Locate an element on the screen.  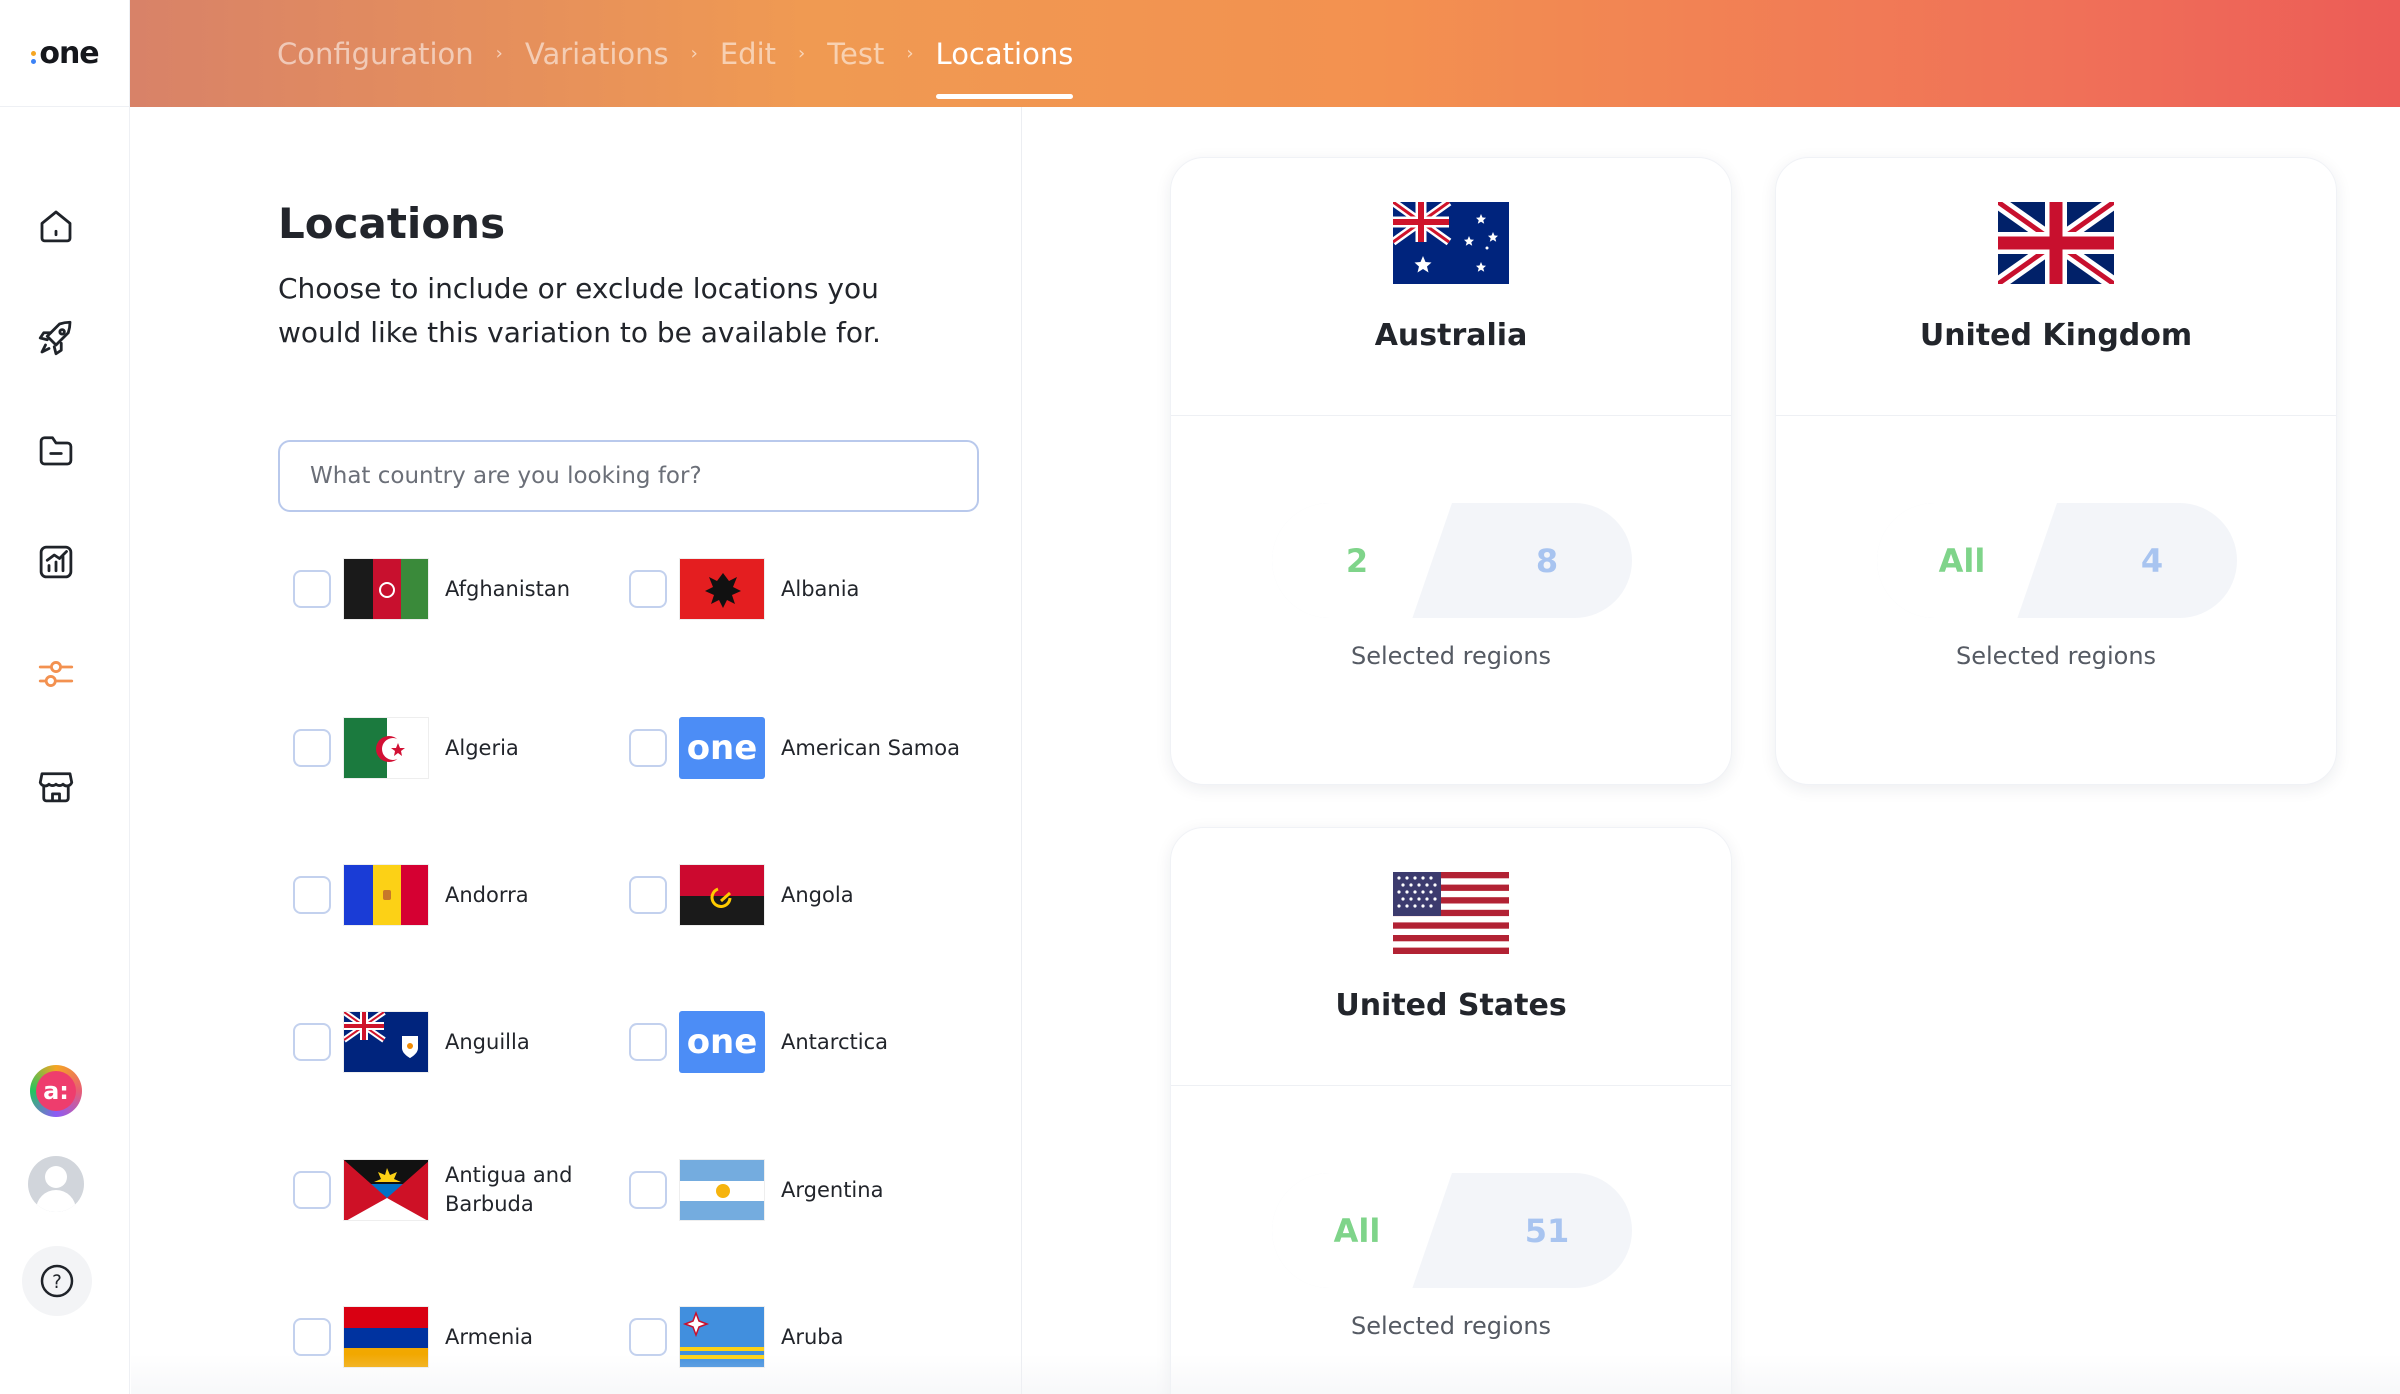
brand-avatar: a: is located at coordinates (56, 1091).